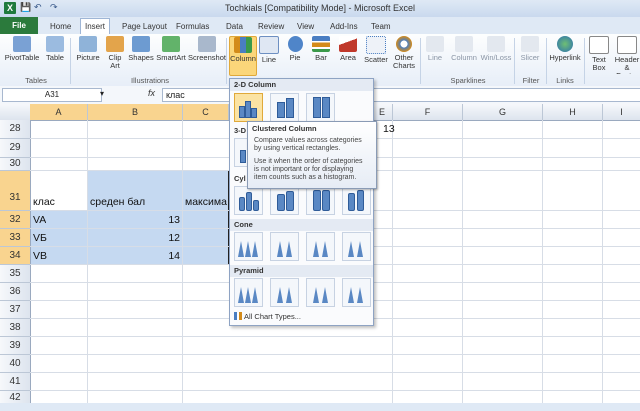  I want to click on row-header: 39, so click(15, 346).